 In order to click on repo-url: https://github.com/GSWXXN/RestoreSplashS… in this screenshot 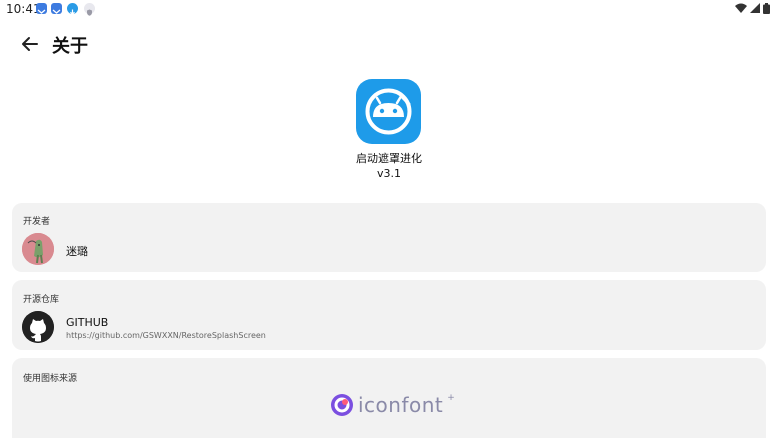, I will do `click(166, 335)`.